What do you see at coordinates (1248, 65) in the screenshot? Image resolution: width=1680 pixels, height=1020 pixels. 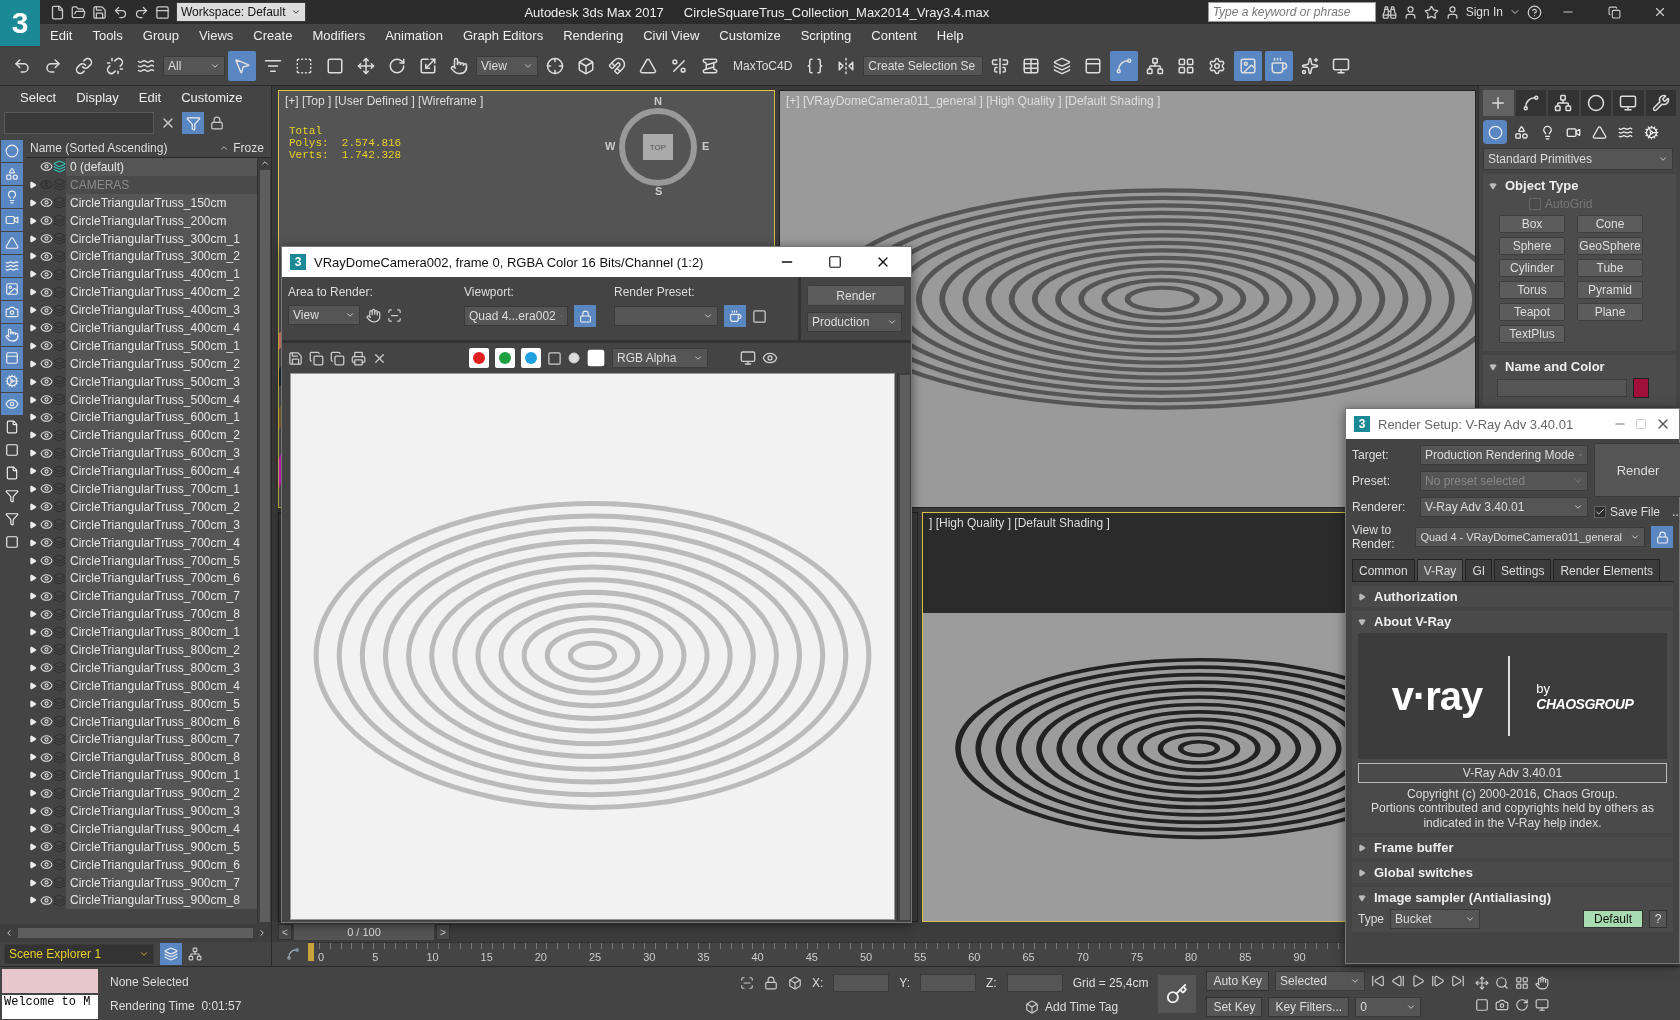 I see `frame-icon` at bounding box center [1248, 65].